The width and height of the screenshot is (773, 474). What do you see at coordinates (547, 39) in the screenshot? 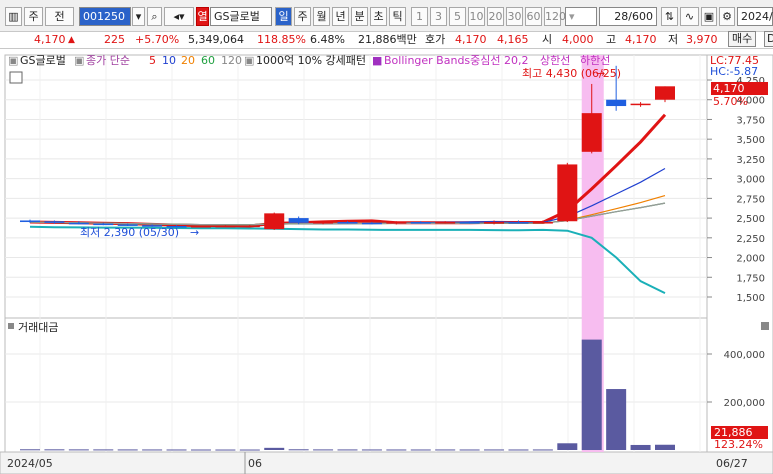
I see `open-label: 시` at bounding box center [547, 39].